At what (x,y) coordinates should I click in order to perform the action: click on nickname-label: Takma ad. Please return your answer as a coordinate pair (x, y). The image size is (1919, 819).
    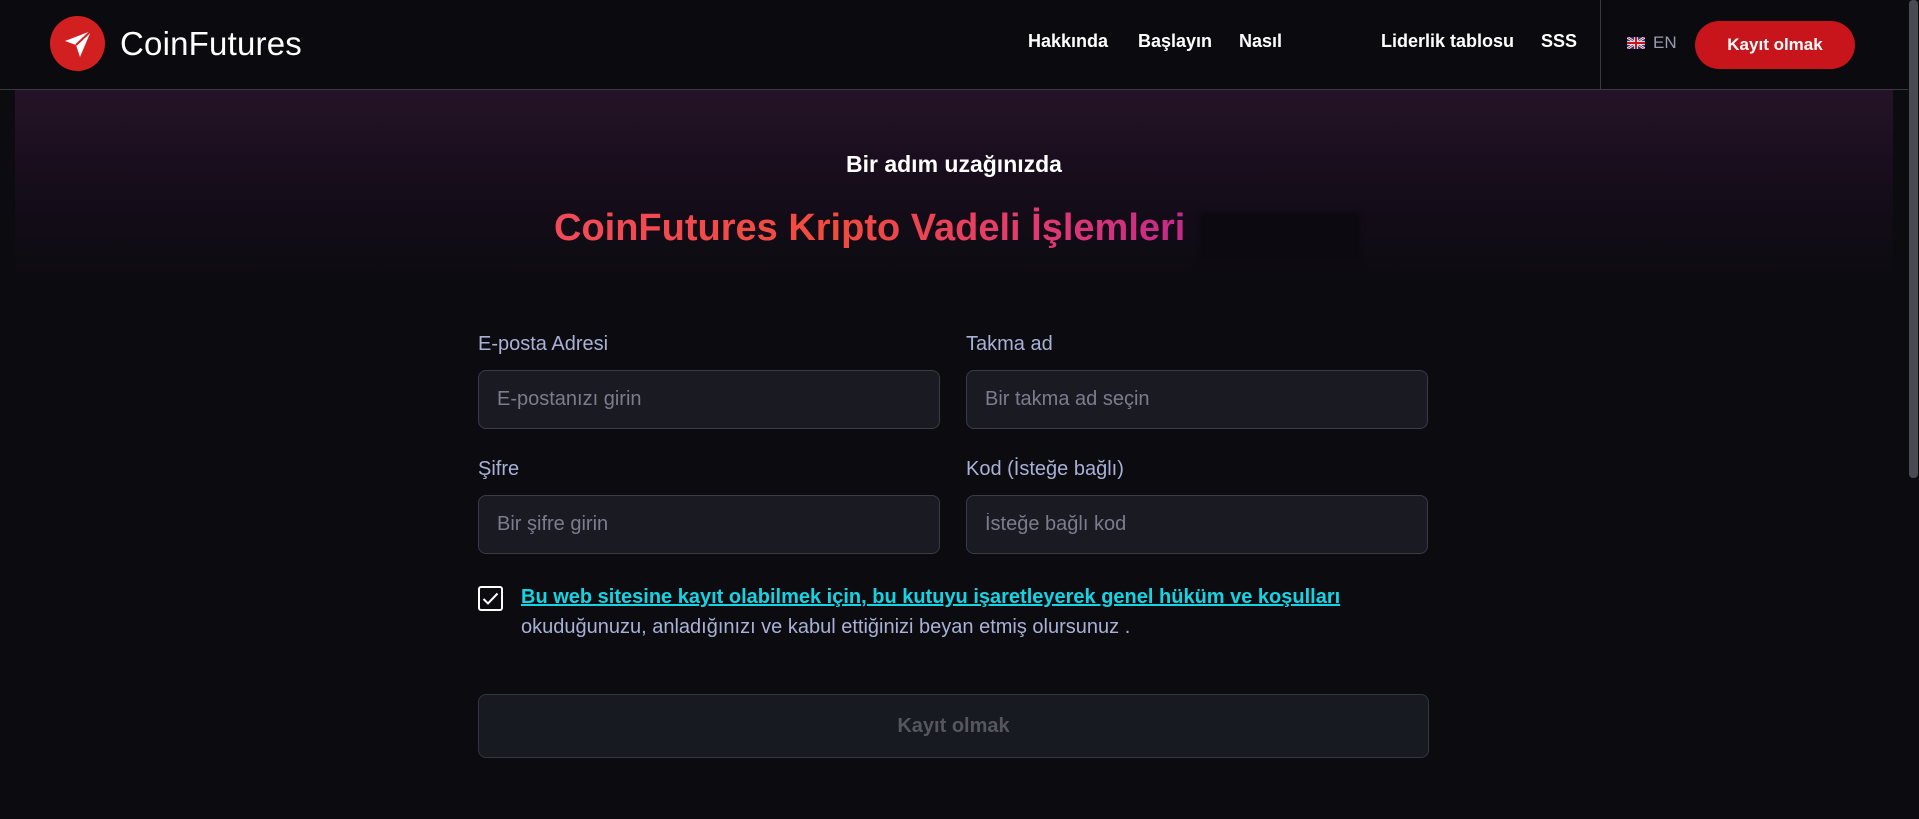
    Looking at the image, I should click on (1009, 344).